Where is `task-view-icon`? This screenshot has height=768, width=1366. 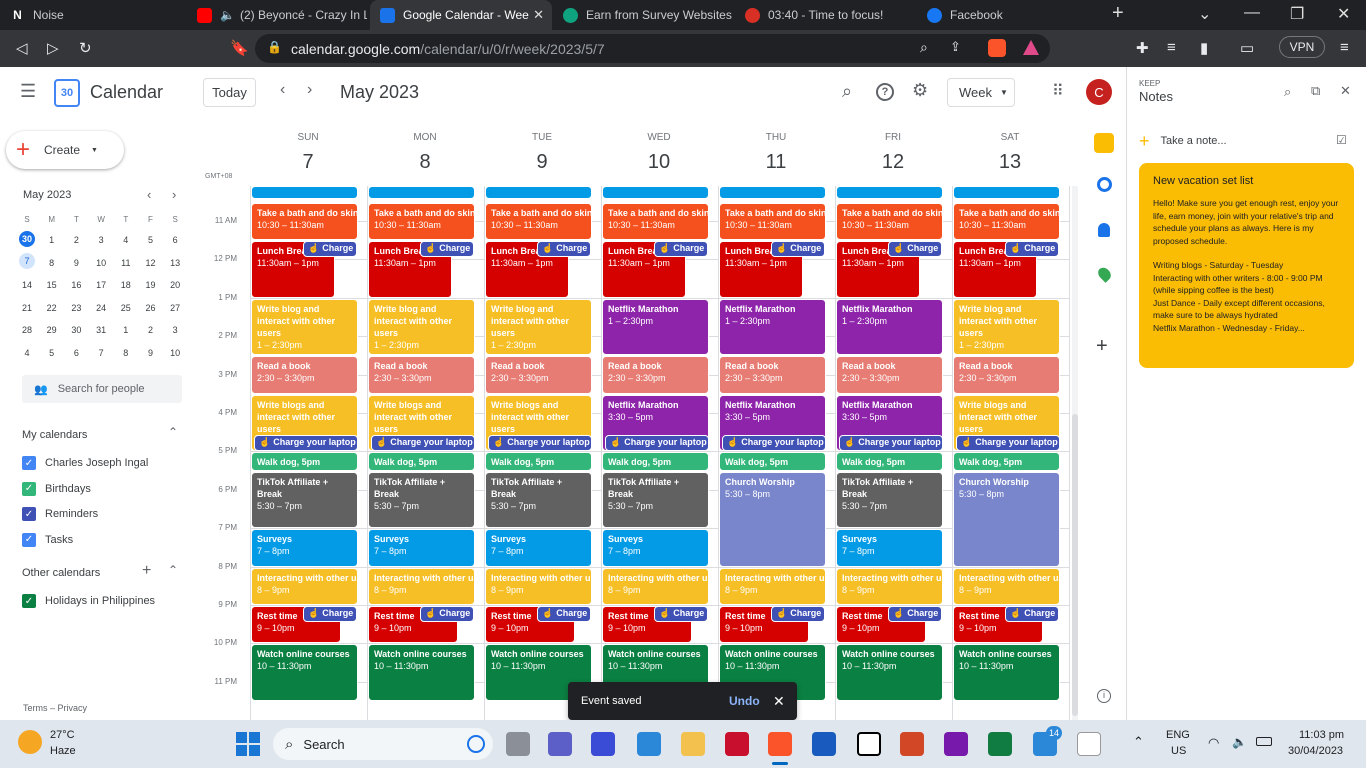
task-view-icon is located at coordinates (518, 744).